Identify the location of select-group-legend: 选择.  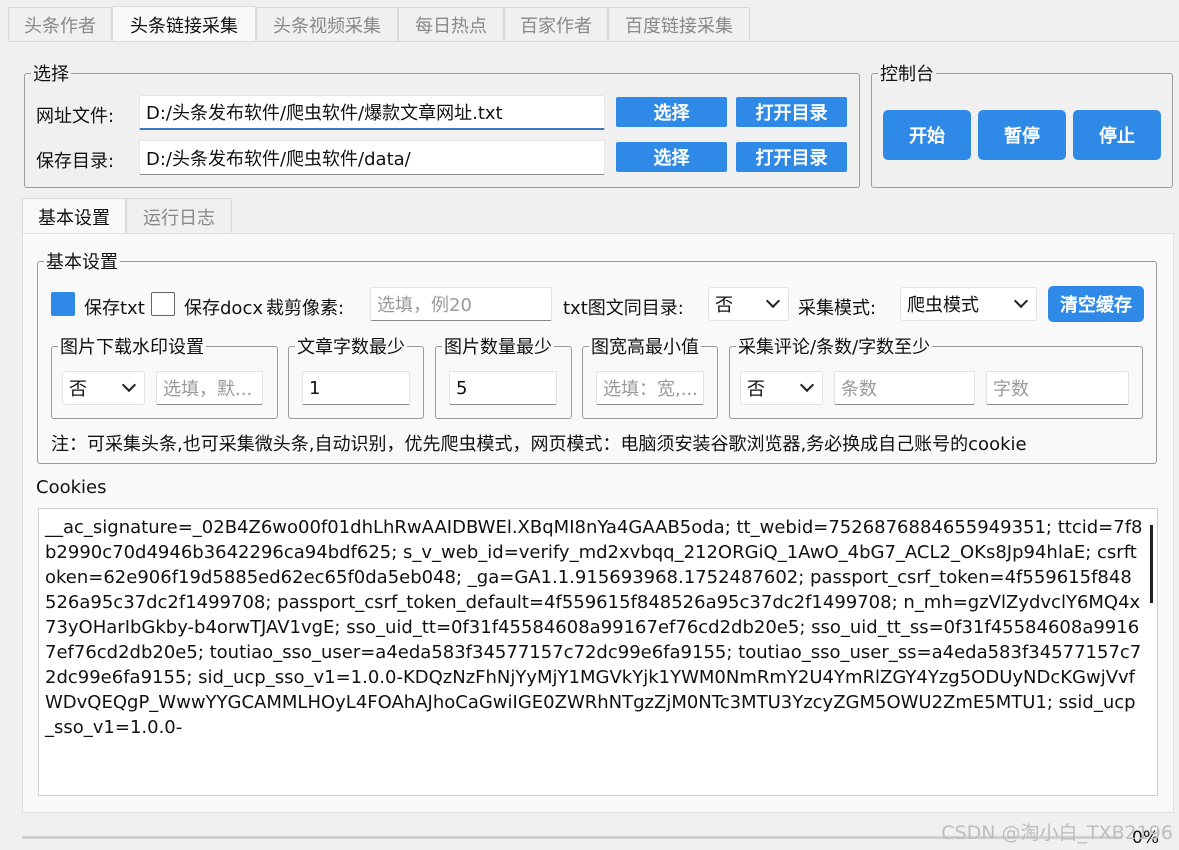
(51, 74).